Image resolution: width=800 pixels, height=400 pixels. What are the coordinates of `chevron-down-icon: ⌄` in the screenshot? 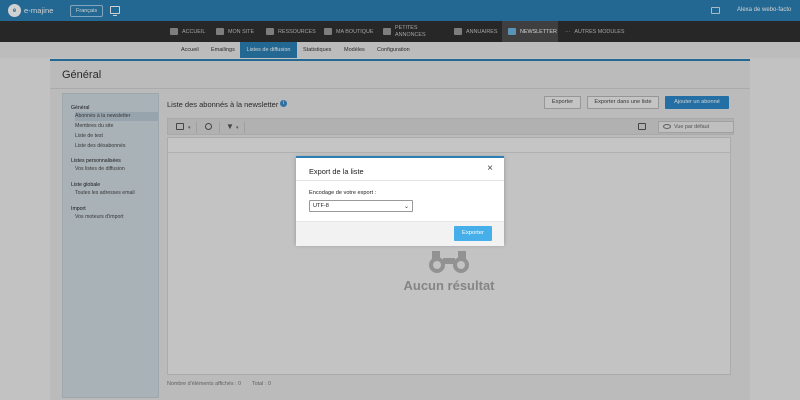 It's located at (406, 207).